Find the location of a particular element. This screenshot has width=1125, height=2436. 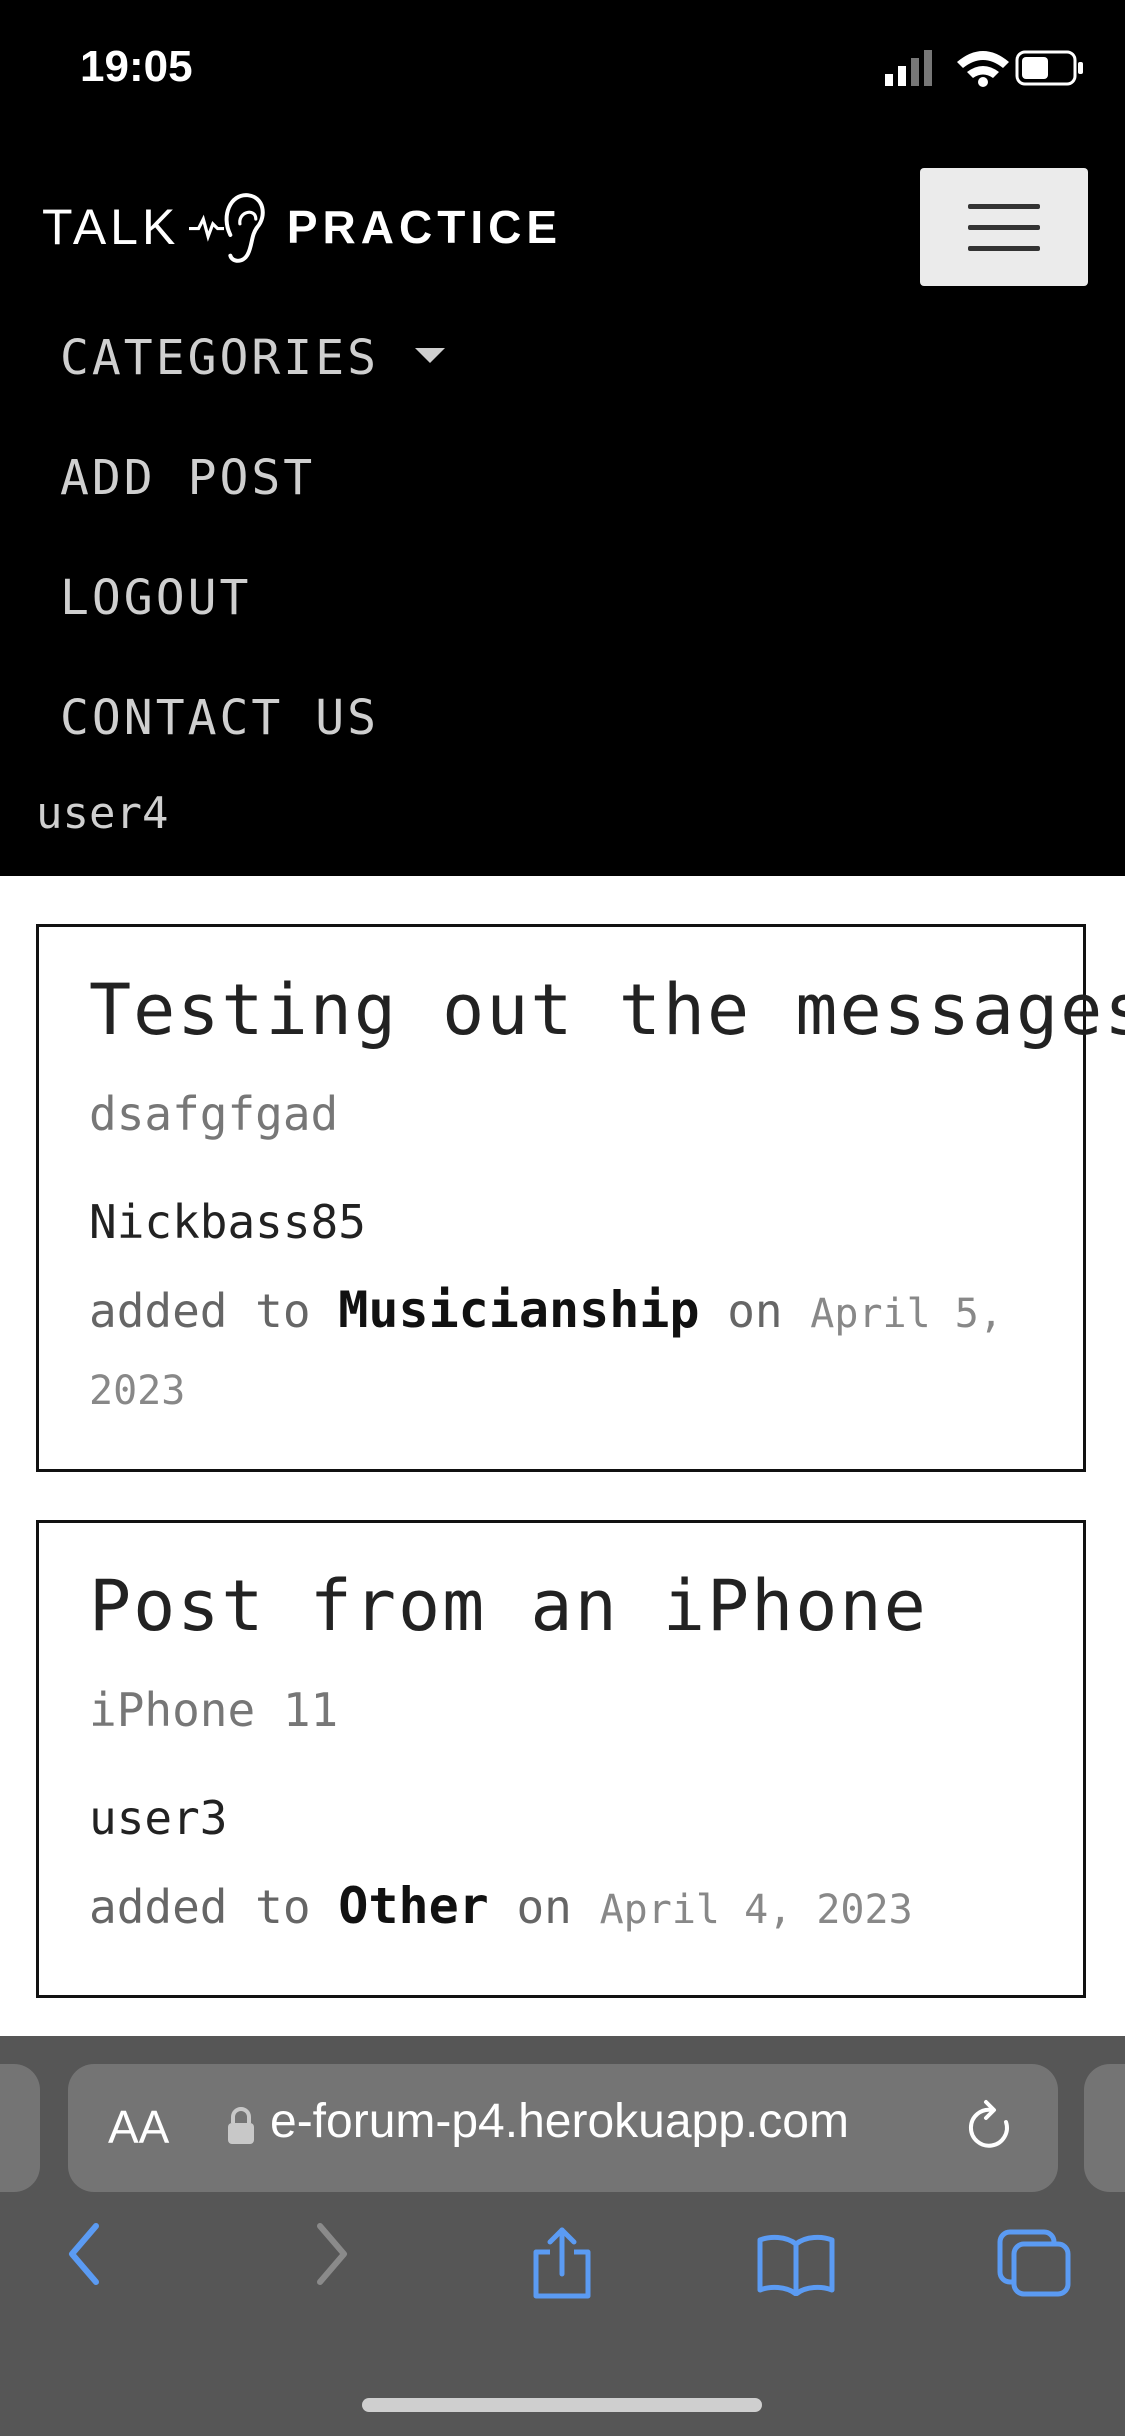

nav-add-post: ADD POST is located at coordinates (187, 478).